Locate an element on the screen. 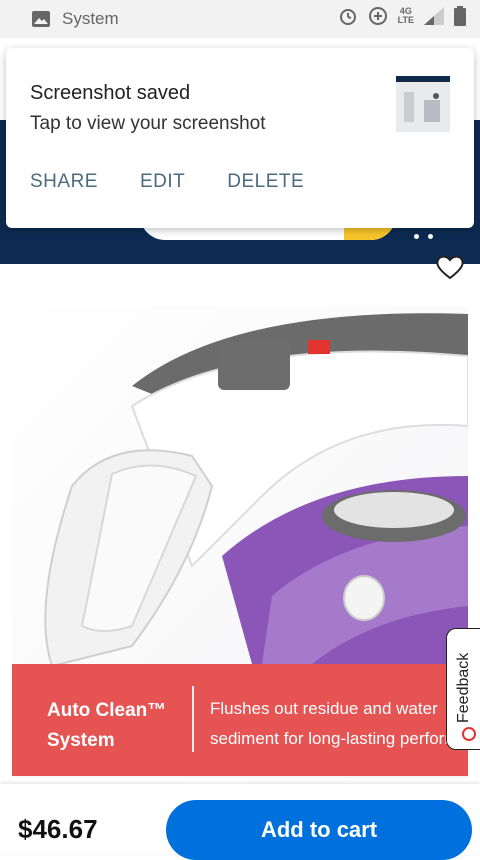 This screenshot has width=480, height=860. notification-title: Screenshot saved is located at coordinates (110, 93).